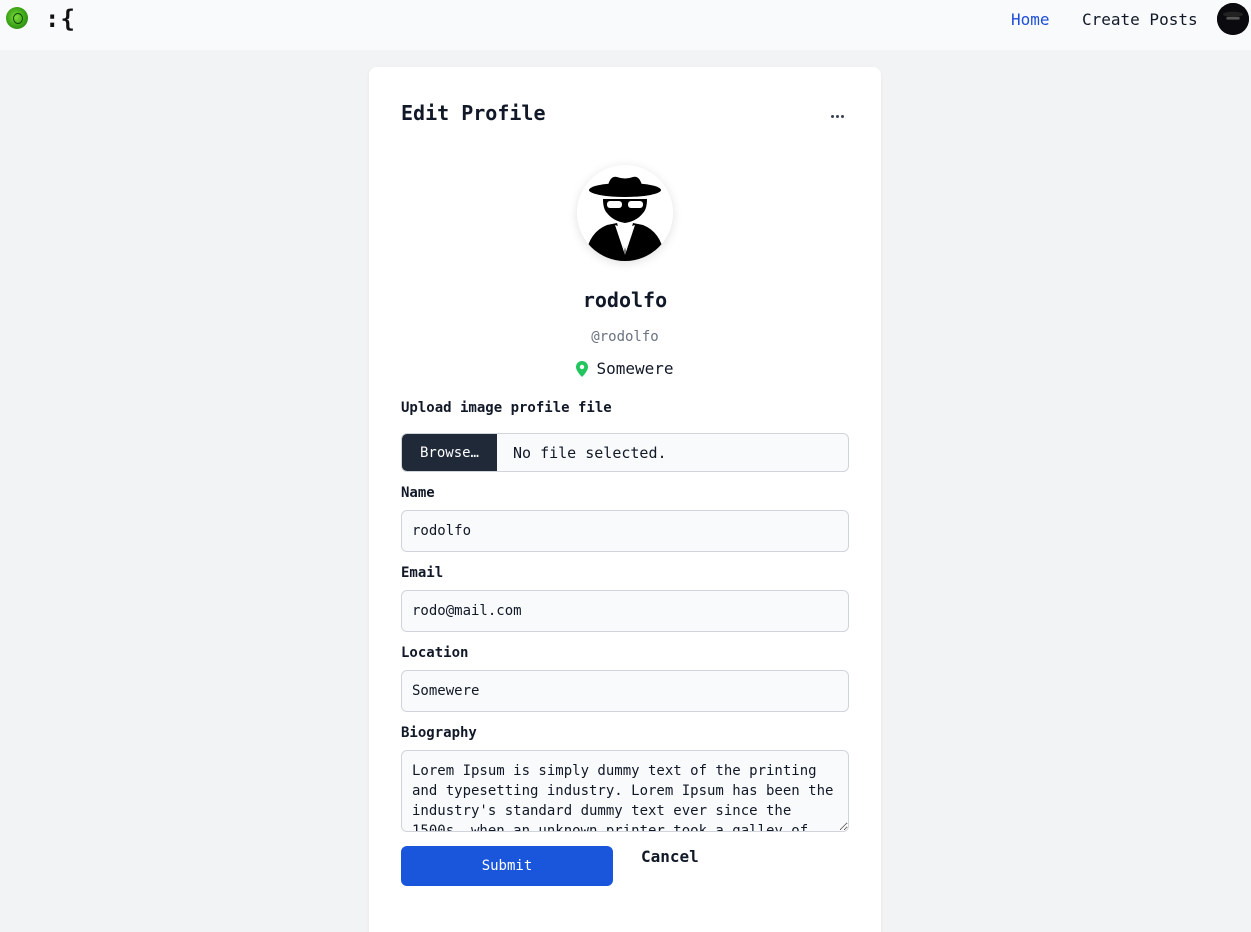 The height and width of the screenshot is (932, 1251). Describe the element at coordinates (1030, 19) in the screenshot. I see `nav-link-home: Home` at that location.